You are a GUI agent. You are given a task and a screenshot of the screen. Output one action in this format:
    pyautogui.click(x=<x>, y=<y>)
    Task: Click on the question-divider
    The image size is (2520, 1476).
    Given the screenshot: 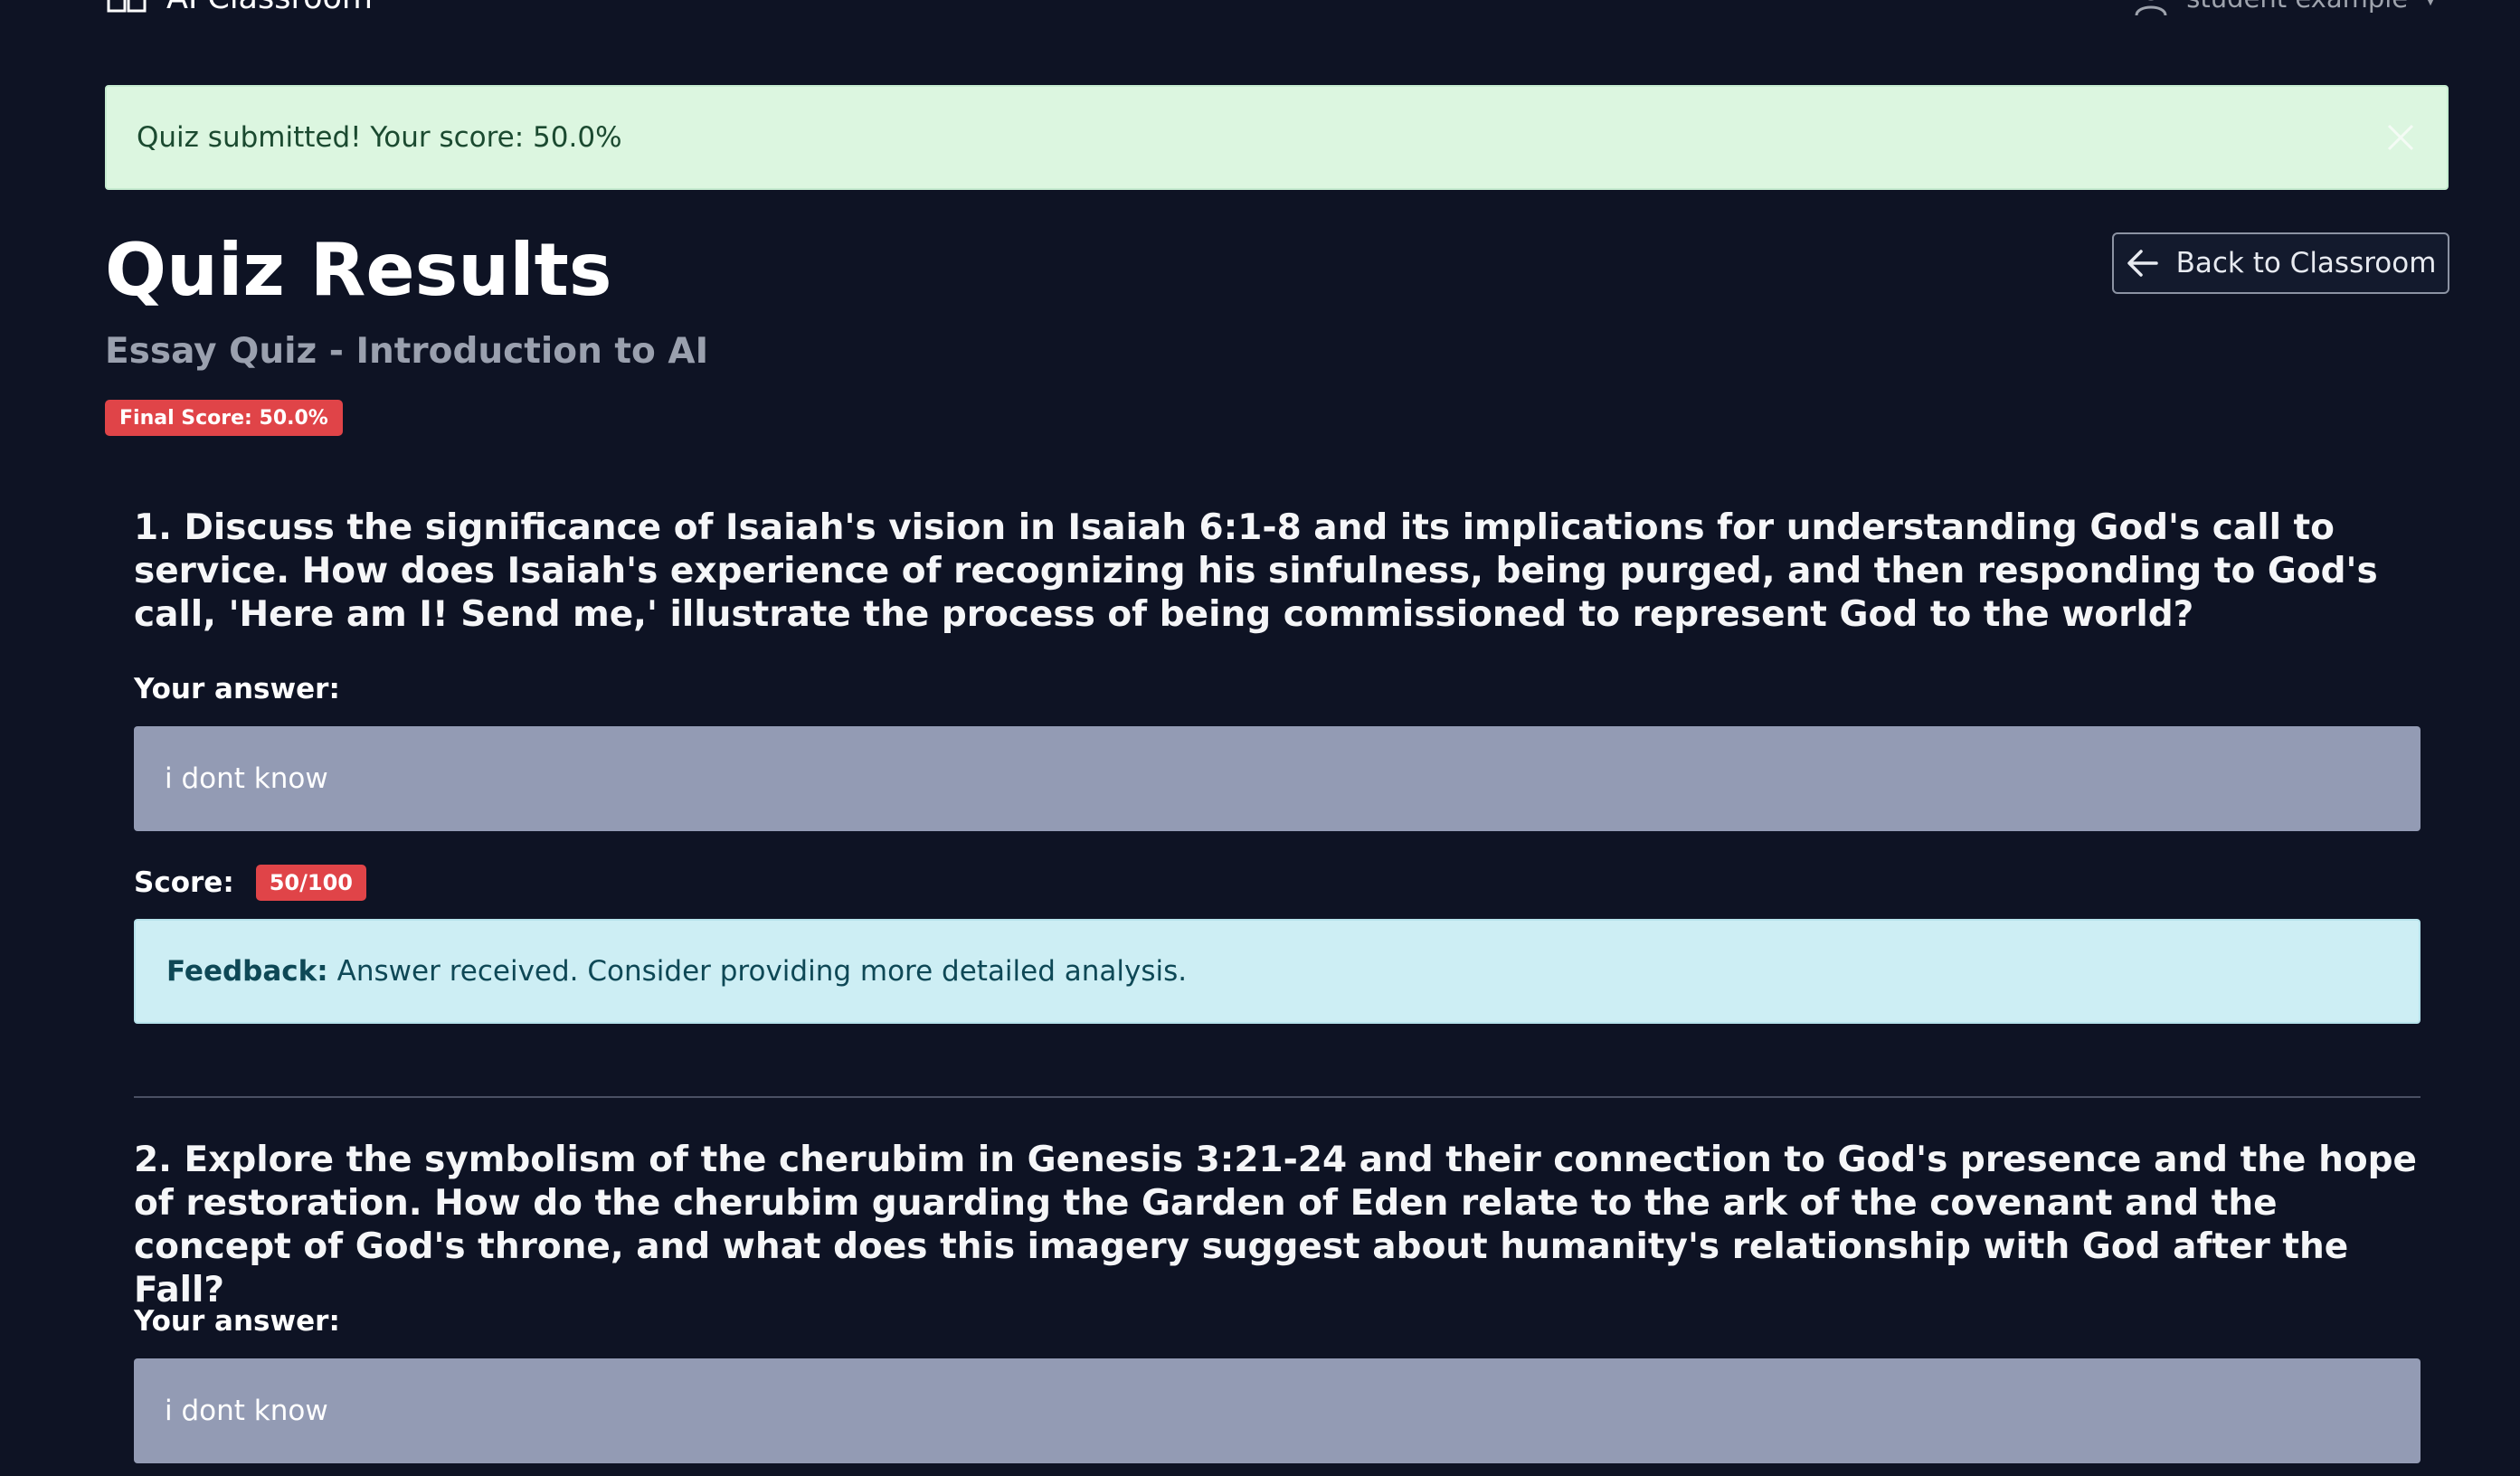 What is the action you would take?
    pyautogui.click(x=1278, y=1097)
    